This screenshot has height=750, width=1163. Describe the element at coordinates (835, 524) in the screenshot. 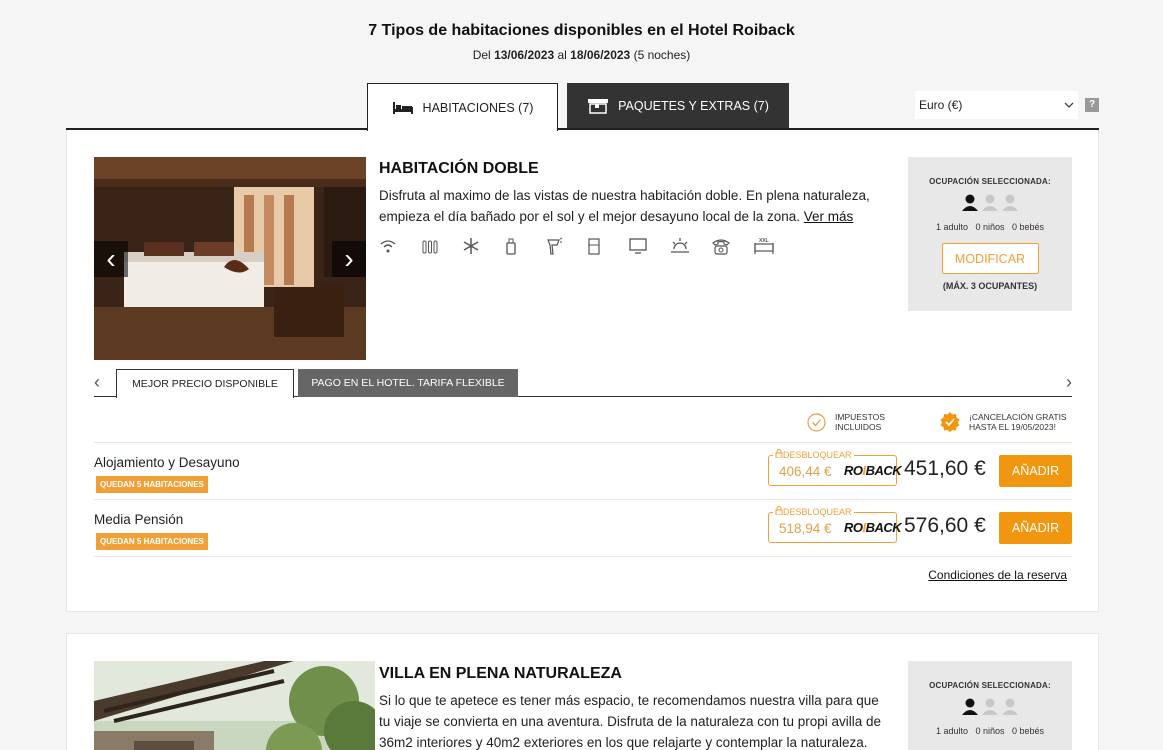

I see `unlock-price-button: DESBLOQUEAR 518,94 € ROIBACK` at that location.